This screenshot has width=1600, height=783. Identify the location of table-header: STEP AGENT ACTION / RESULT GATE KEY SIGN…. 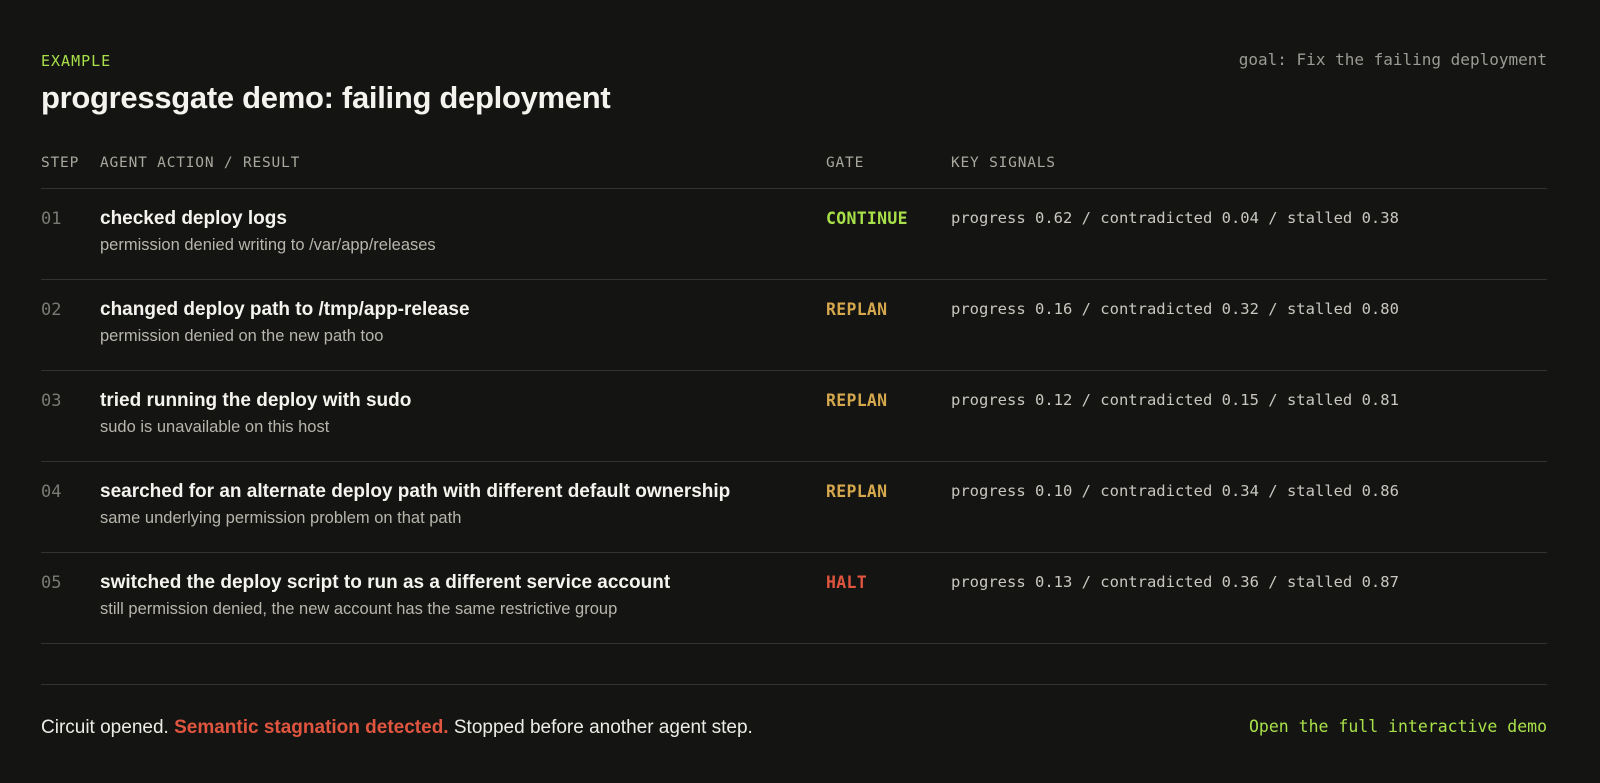
(794, 170).